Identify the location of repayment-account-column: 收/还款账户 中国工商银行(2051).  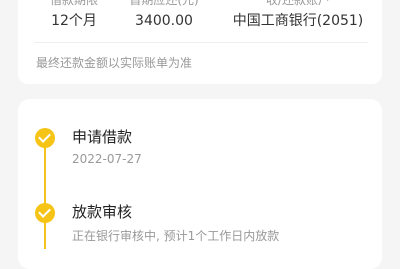
(298, 15).